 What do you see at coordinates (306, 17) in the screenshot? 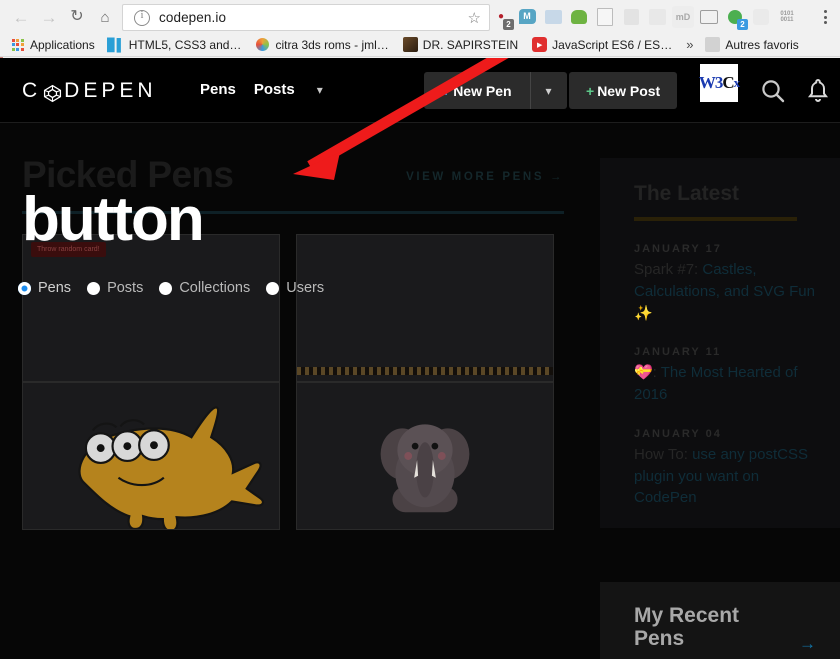
I see `address-bar: codepen.io ☆` at bounding box center [306, 17].